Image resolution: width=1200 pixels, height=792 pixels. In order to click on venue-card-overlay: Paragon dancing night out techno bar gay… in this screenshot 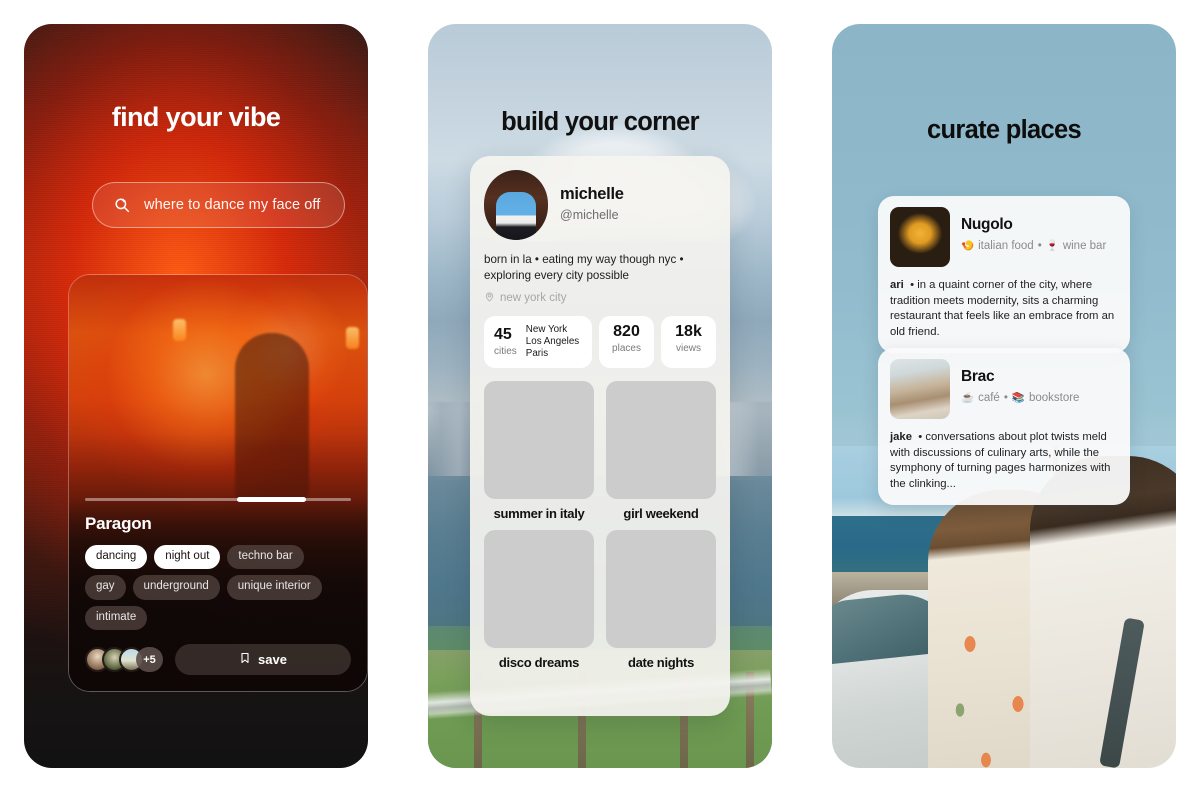, I will do `click(218, 593)`.